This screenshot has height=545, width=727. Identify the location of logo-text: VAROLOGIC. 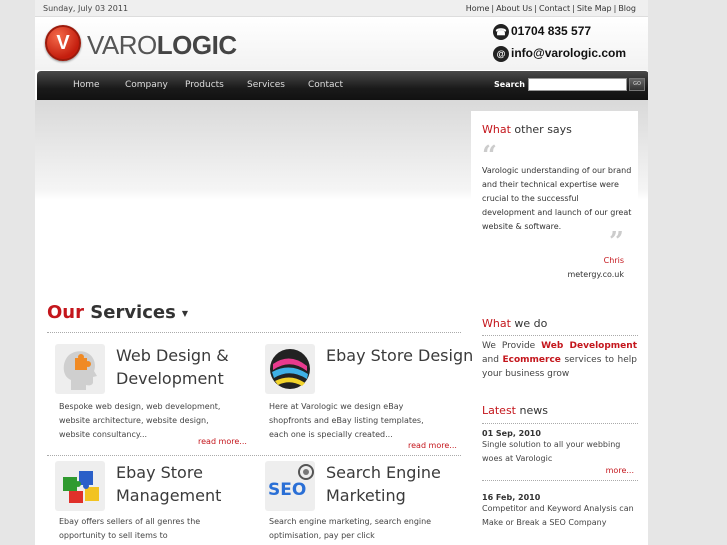
(162, 45).